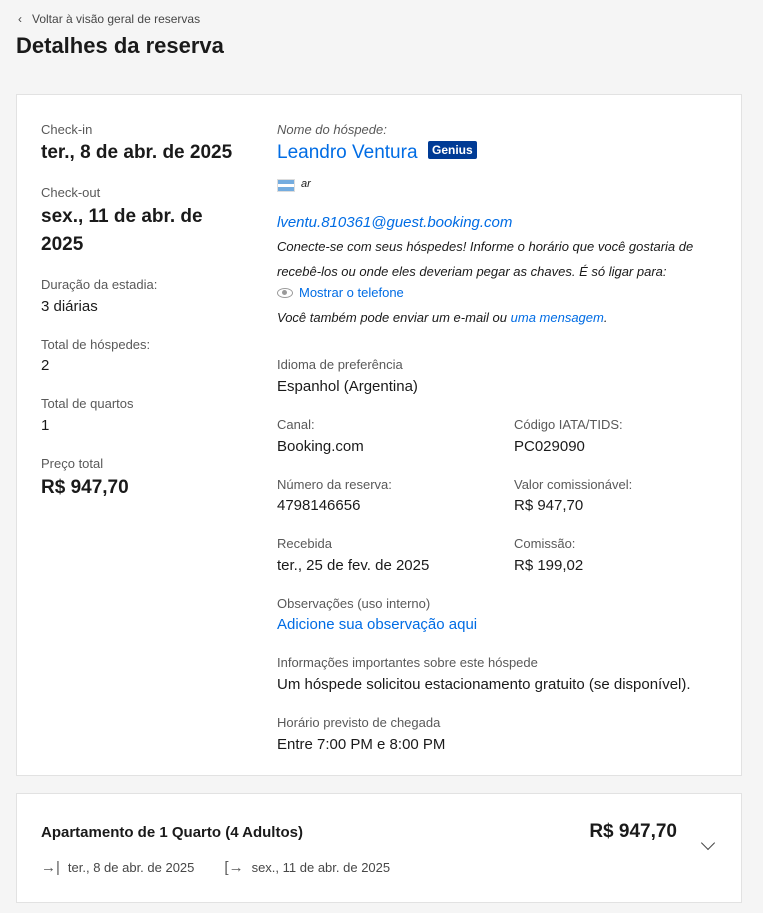 Image resolution: width=763 pixels, height=913 pixels. What do you see at coordinates (172, 832) in the screenshot?
I see `room-title: Apartamento de 1 Quarto (4 Adultos)` at bounding box center [172, 832].